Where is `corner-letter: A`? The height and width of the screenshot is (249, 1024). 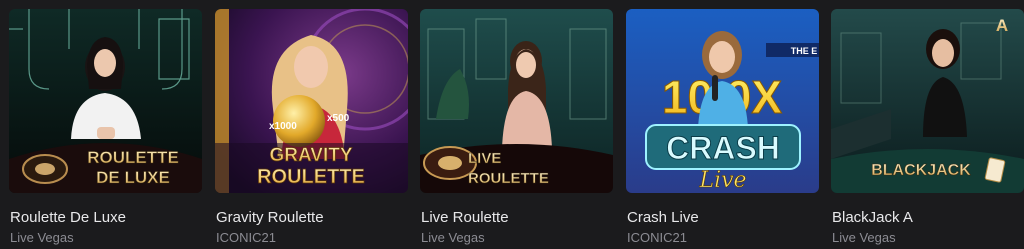 corner-letter: A is located at coordinates (1002, 25).